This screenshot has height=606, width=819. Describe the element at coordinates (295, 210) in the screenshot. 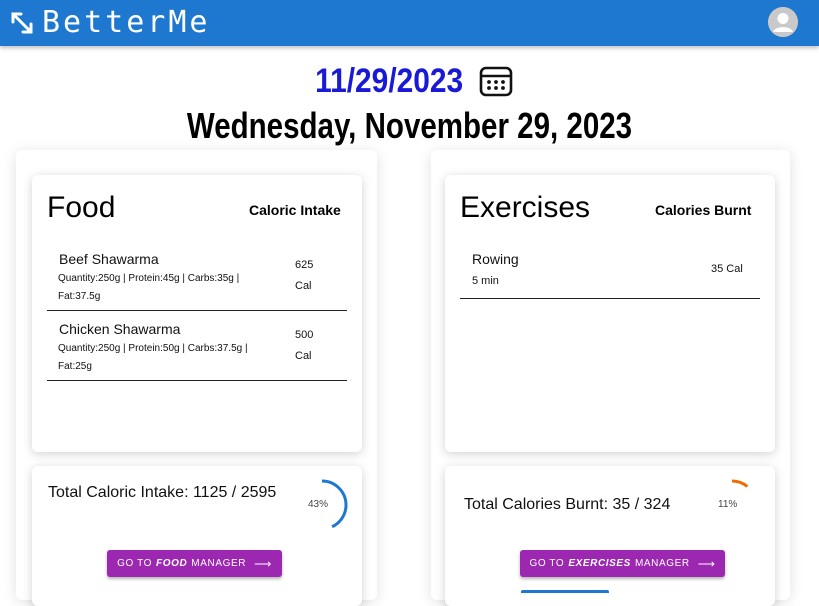

I see `caloric-intake-label: Caloric Intake` at that location.